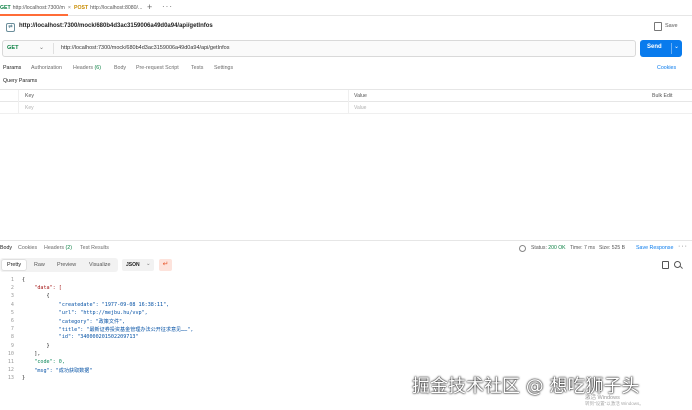 This screenshot has width=692, height=410. What do you see at coordinates (614, 403) in the screenshot?
I see `activate-windows-hint: 转到"设置"以激活 Windows。` at bounding box center [614, 403].